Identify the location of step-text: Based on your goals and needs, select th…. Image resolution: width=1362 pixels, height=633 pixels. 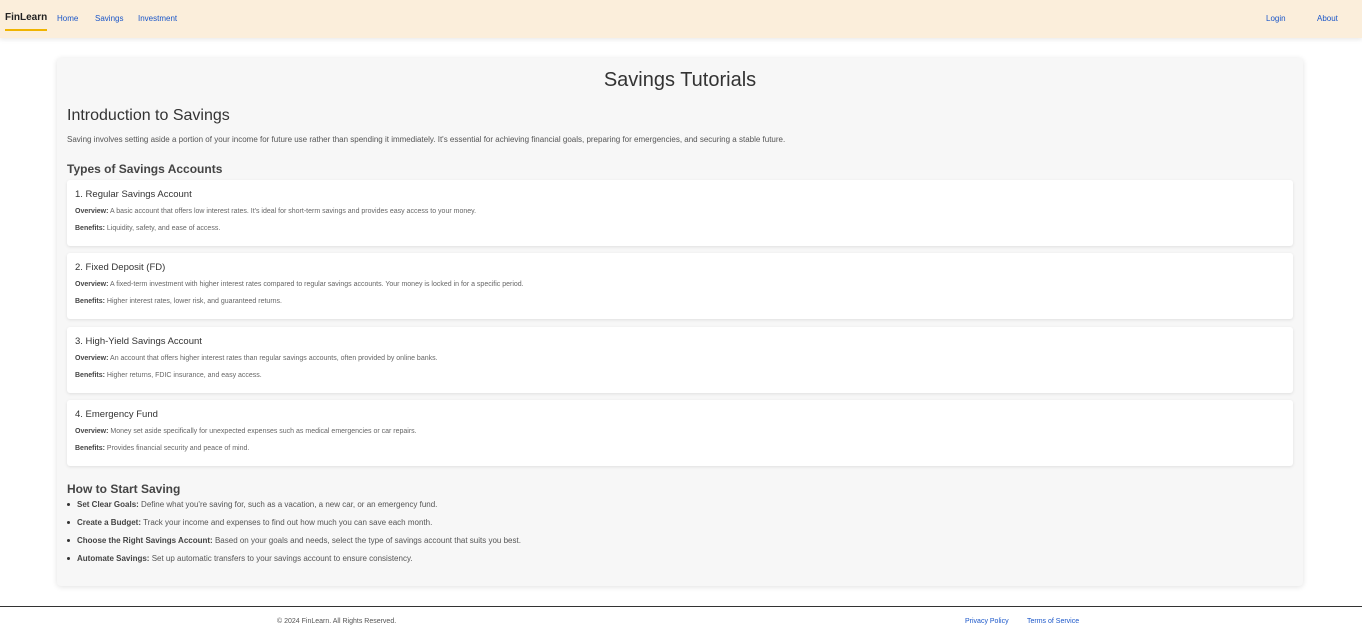
(367, 540).